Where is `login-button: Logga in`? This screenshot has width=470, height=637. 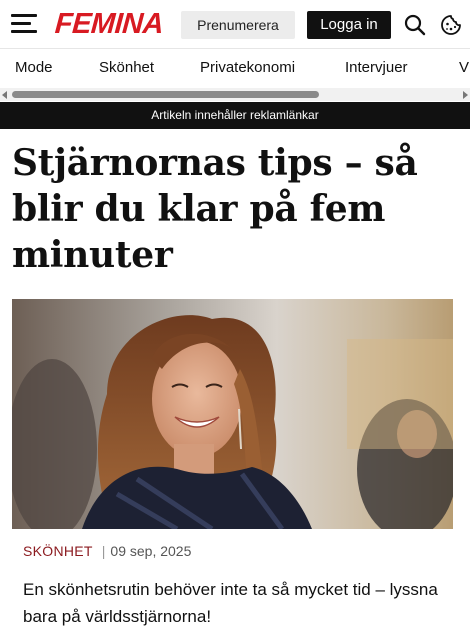
login-button: Logga in is located at coordinates (349, 25).